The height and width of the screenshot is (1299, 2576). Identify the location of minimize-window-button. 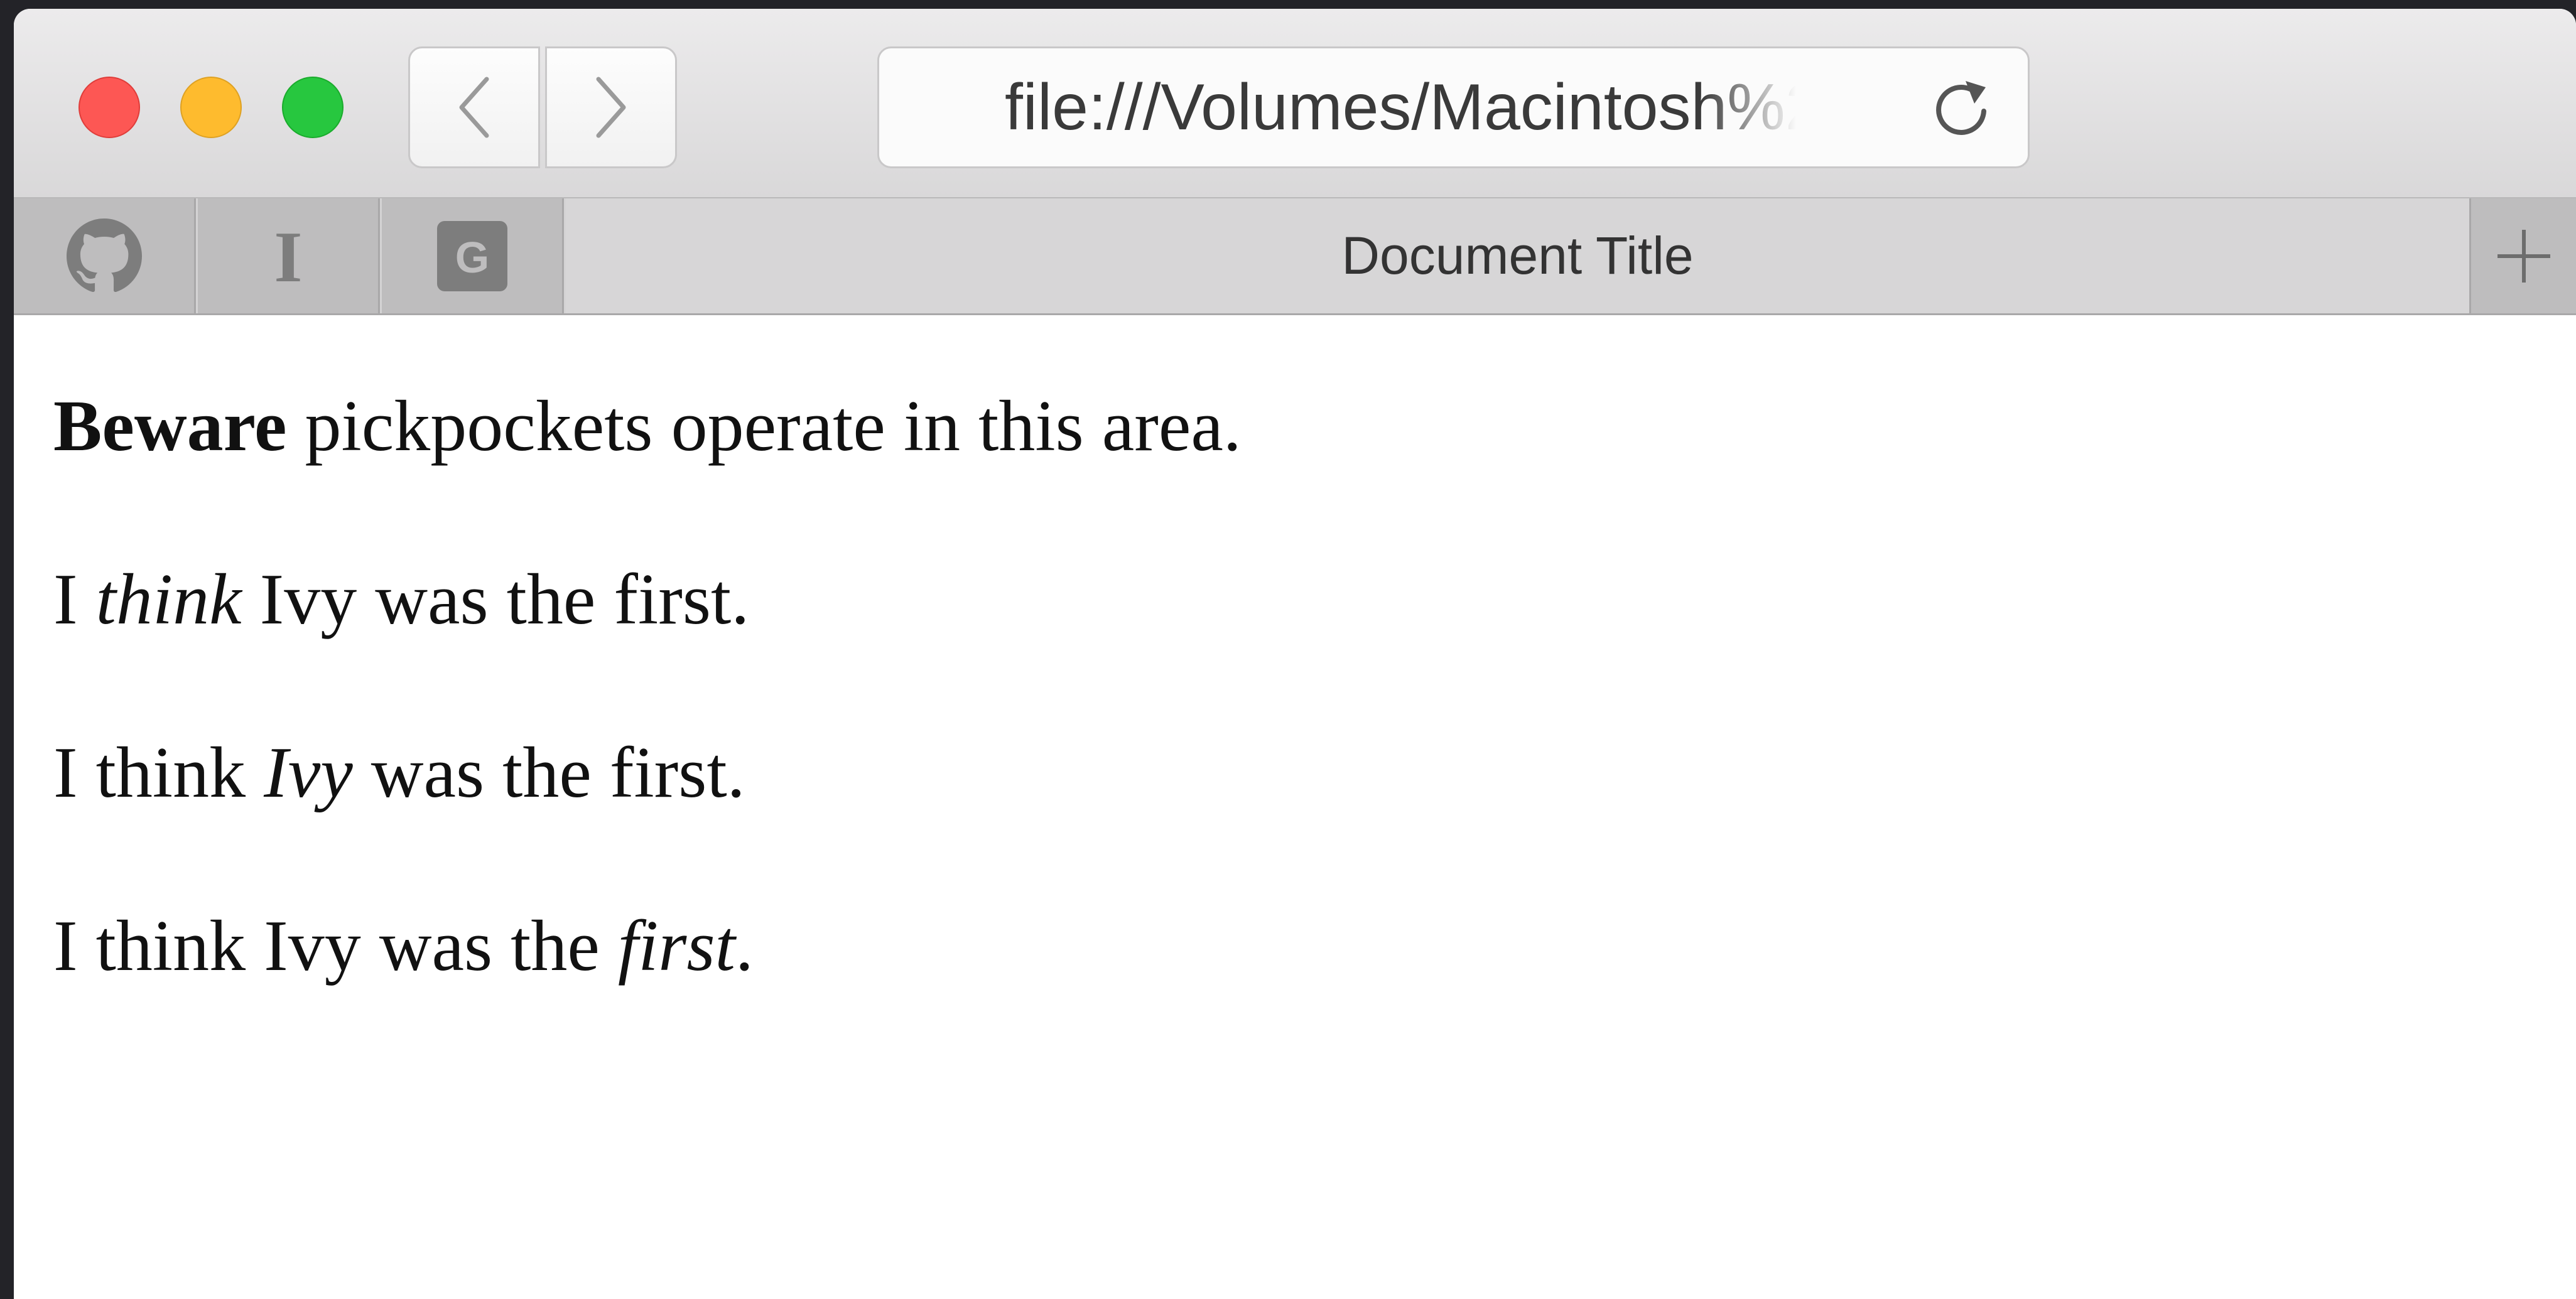
(211, 107).